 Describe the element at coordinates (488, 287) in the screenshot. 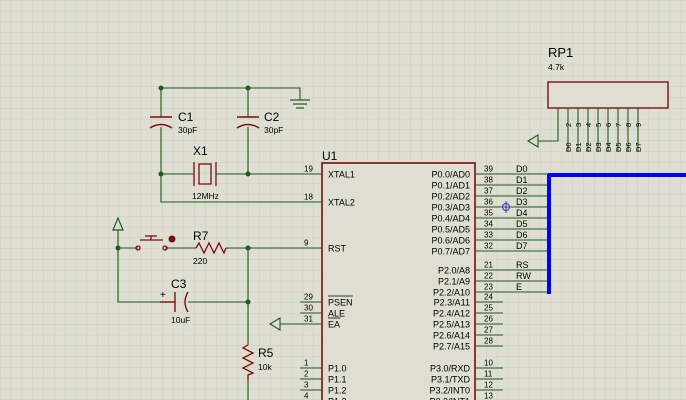

I see `u1-pin-number: 23` at that location.